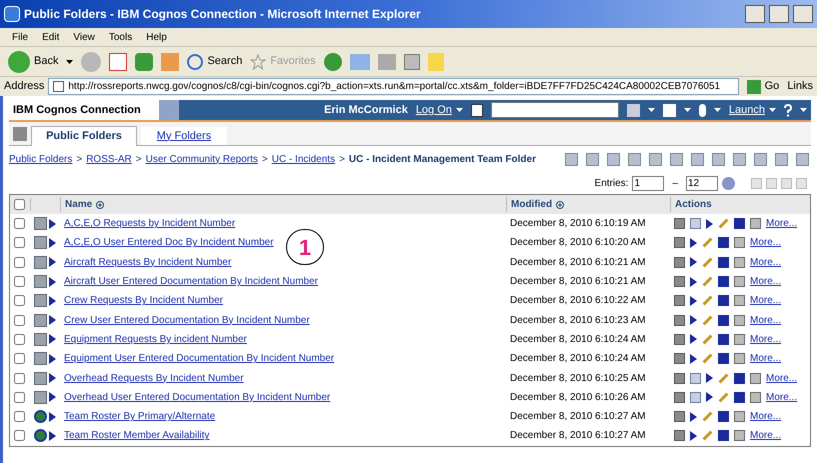  I want to click on launch-menu: Launch, so click(752, 110).